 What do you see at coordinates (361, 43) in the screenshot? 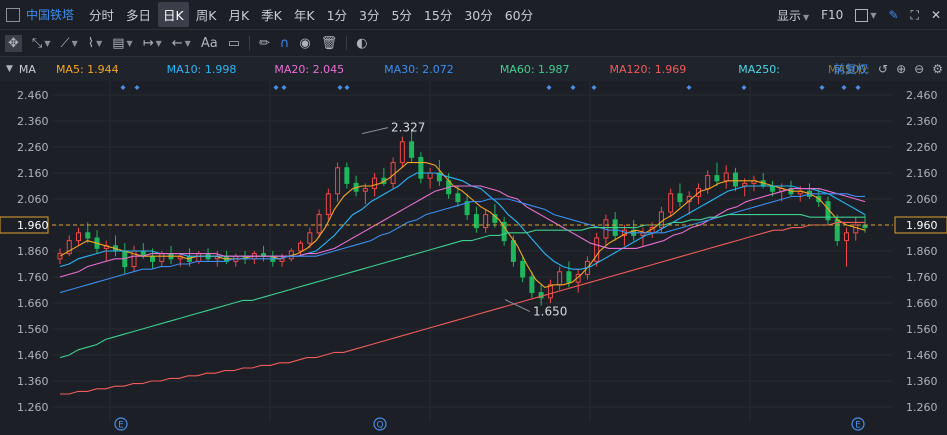
I see `toggle-icon: ◐` at bounding box center [361, 43].